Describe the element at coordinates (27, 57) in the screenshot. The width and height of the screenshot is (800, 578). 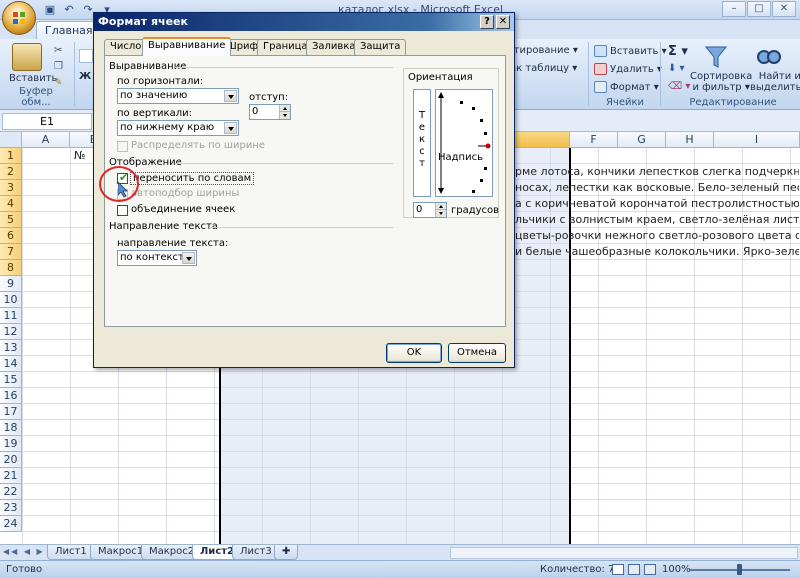
I see `paste-icon` at that location.